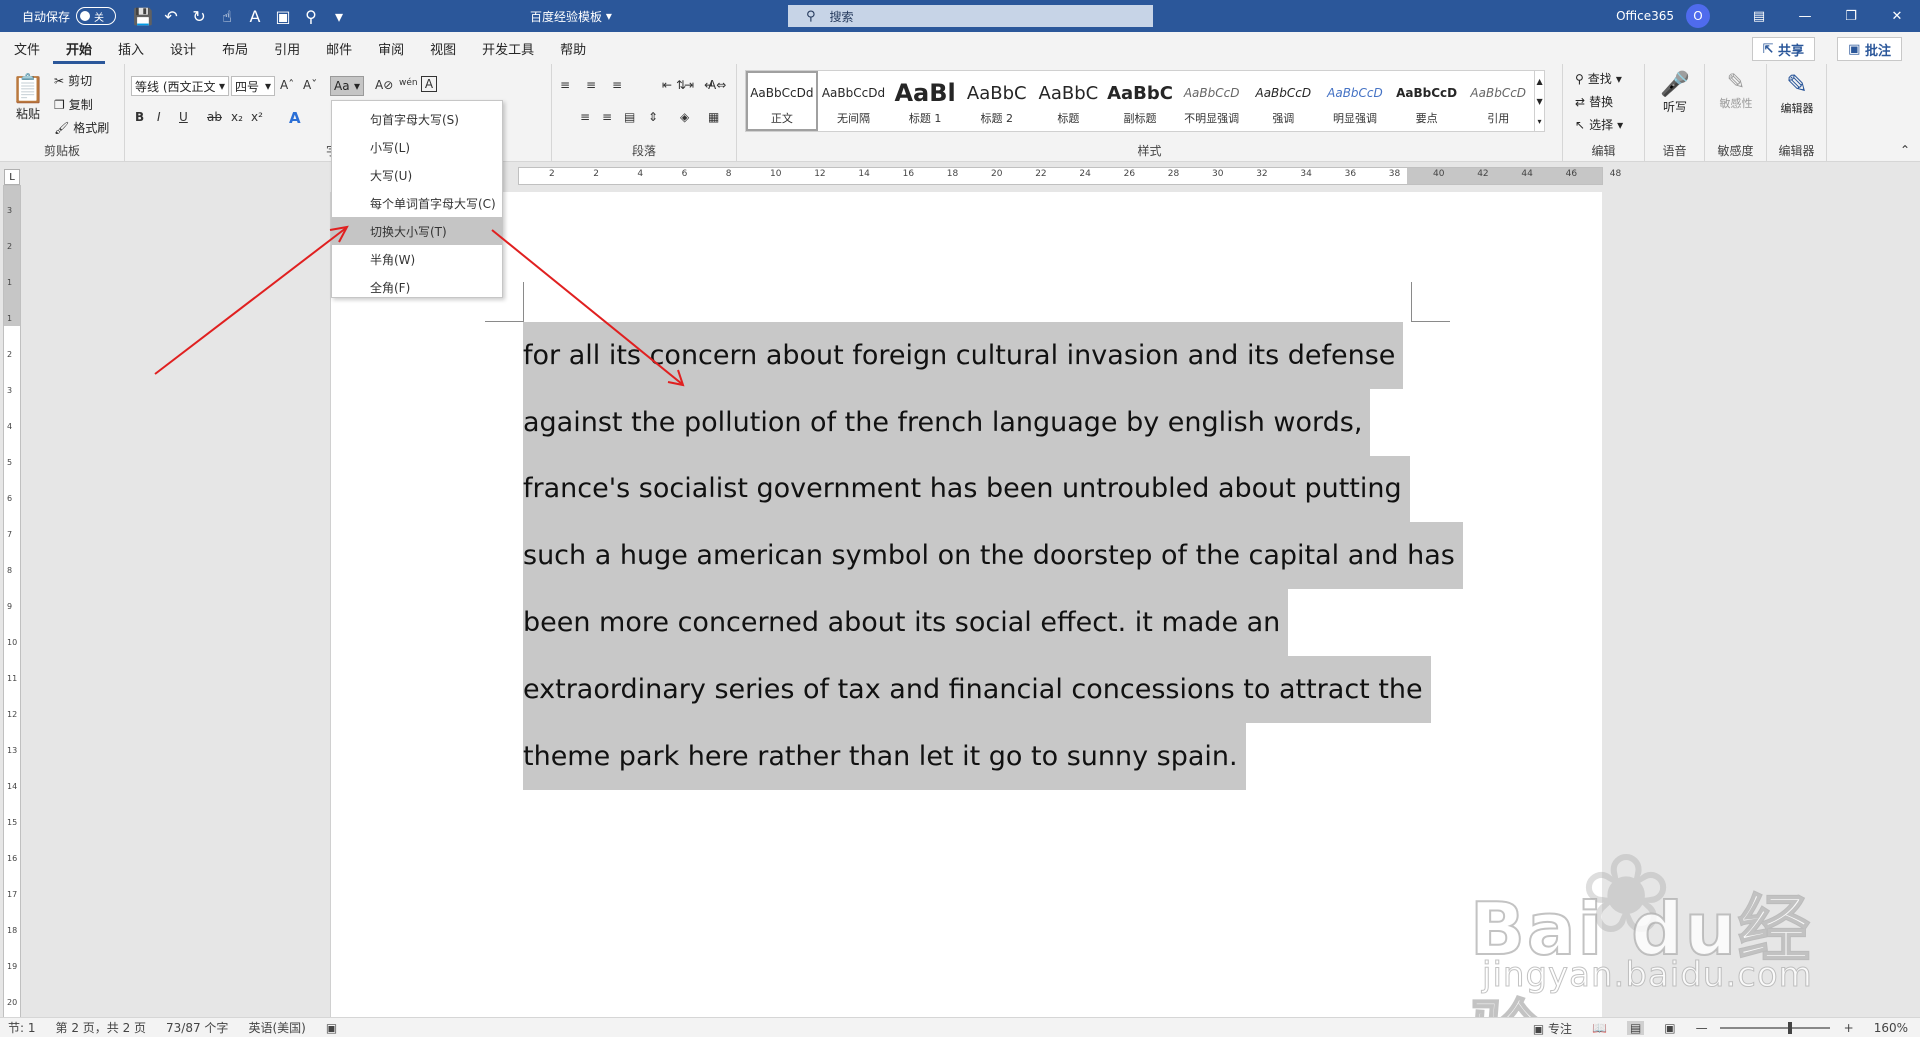 This screenshot has height=1037, width=1920. Describe the element at coordinates (1355, 101) in the screenshot. I see `style-intense-emphasis: AaBbCcD 明显强调` at that location.